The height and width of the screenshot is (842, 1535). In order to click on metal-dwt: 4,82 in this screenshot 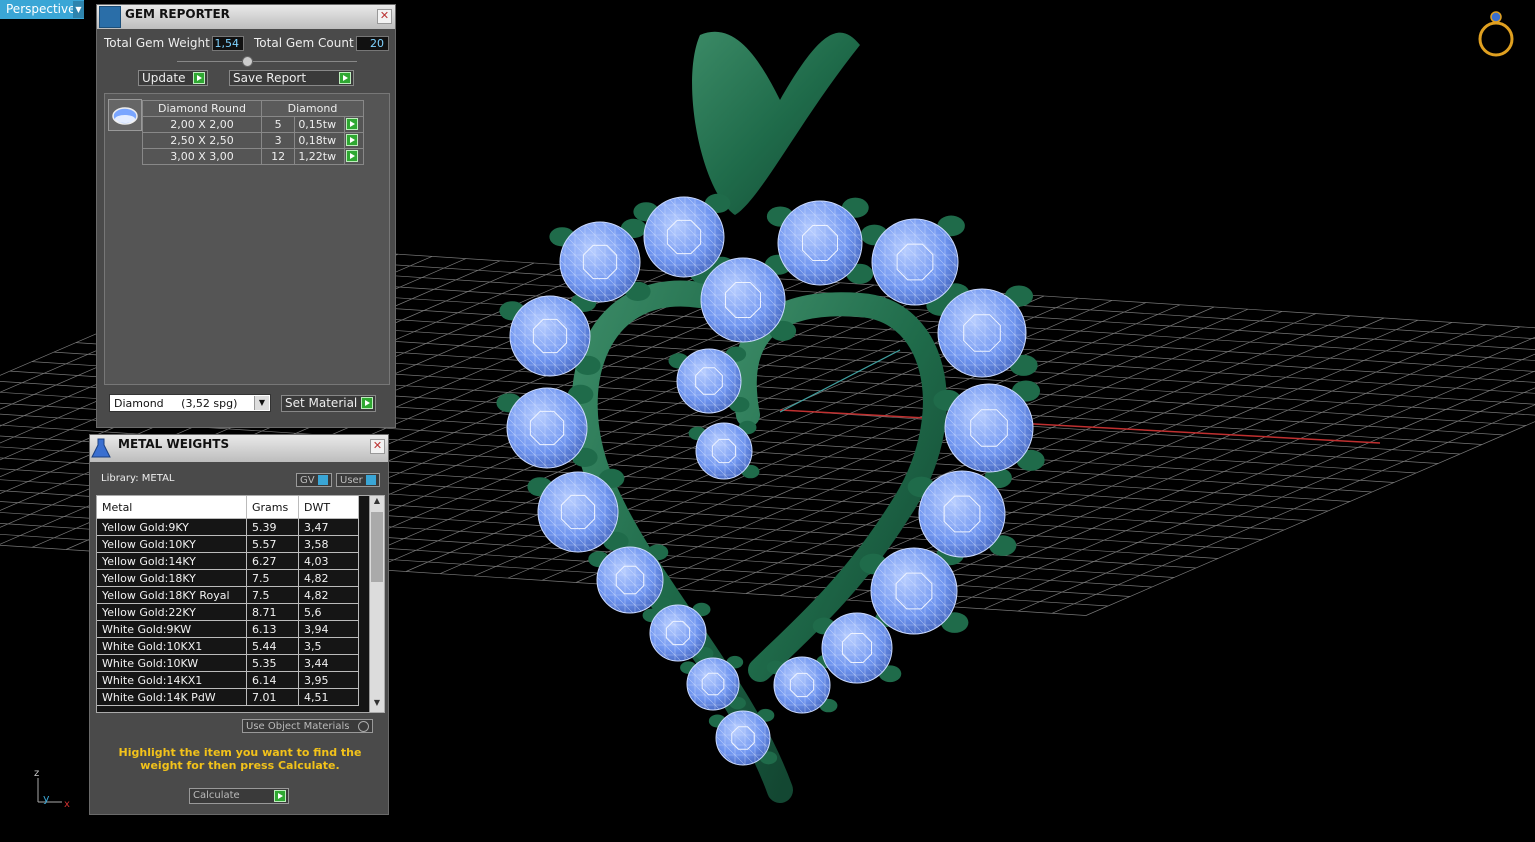, I will do `click(328, 595)`.